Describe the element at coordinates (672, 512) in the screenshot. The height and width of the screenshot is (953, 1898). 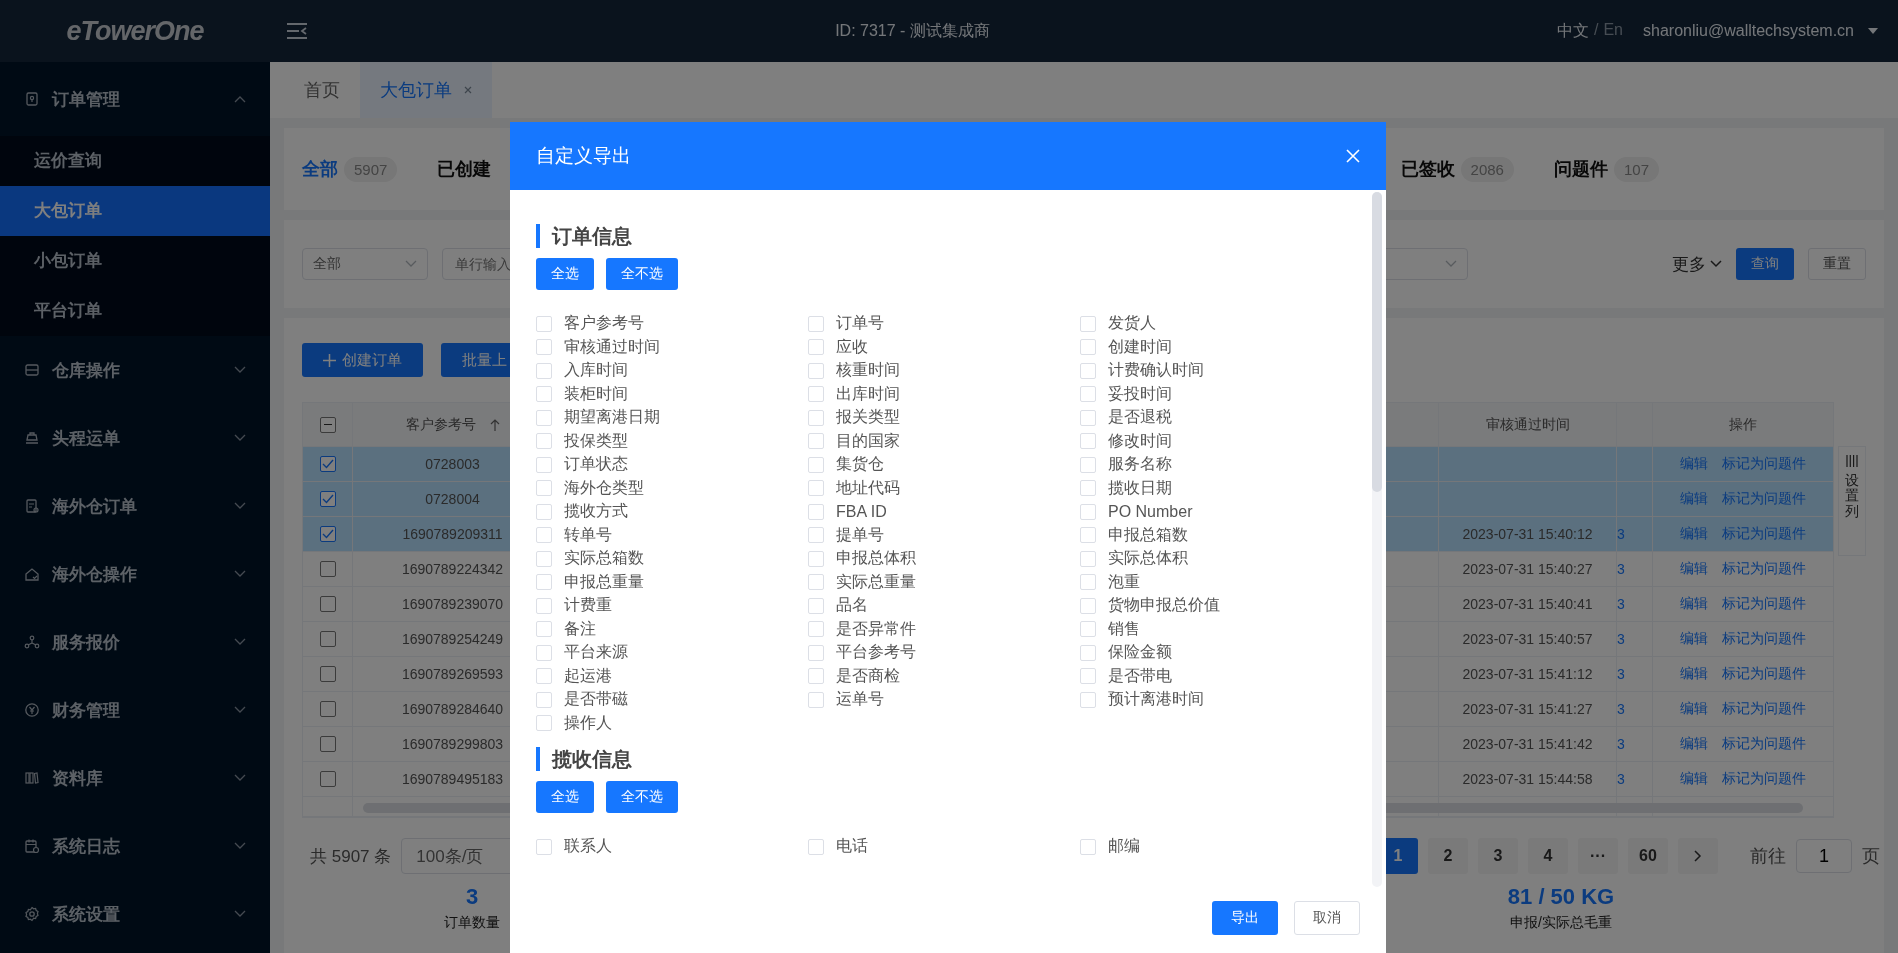
I see `export-field-option: 揽收方式` at that location.